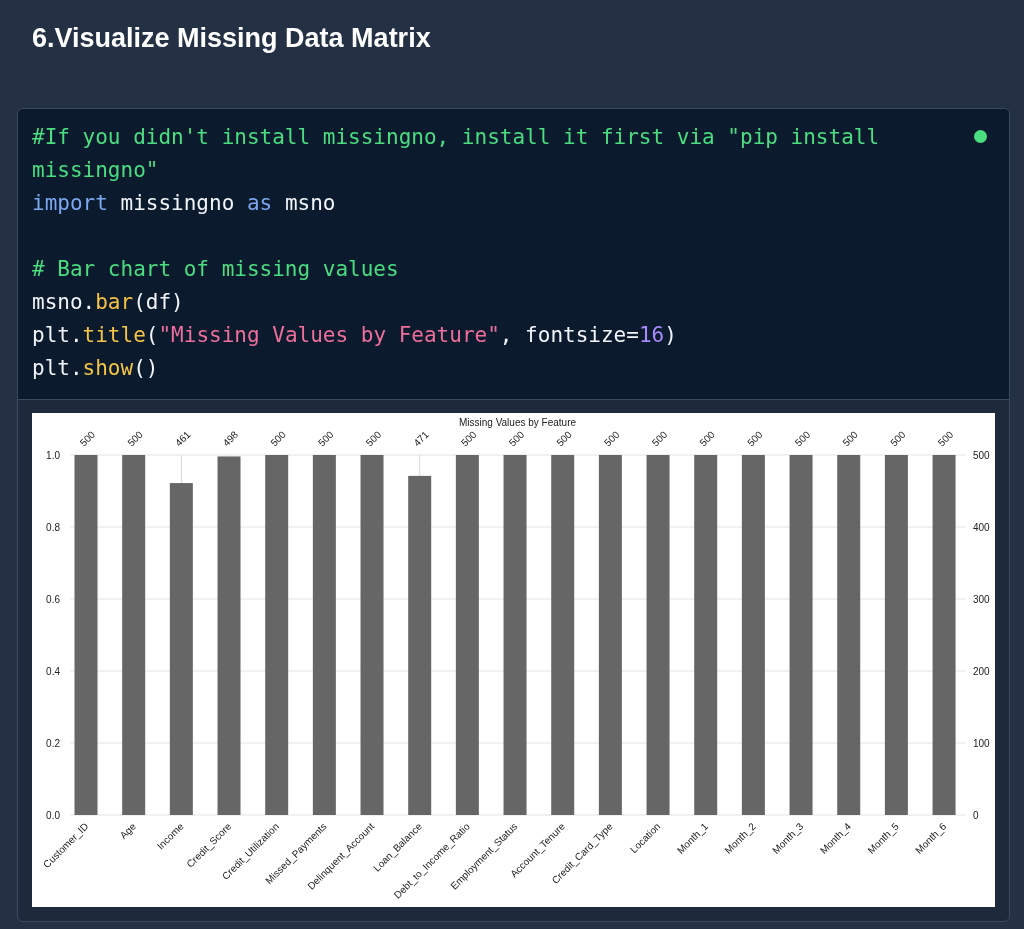 The width and height of the screenshot is (1024, 929). I want to click on code-text: (), so click(146, 368).